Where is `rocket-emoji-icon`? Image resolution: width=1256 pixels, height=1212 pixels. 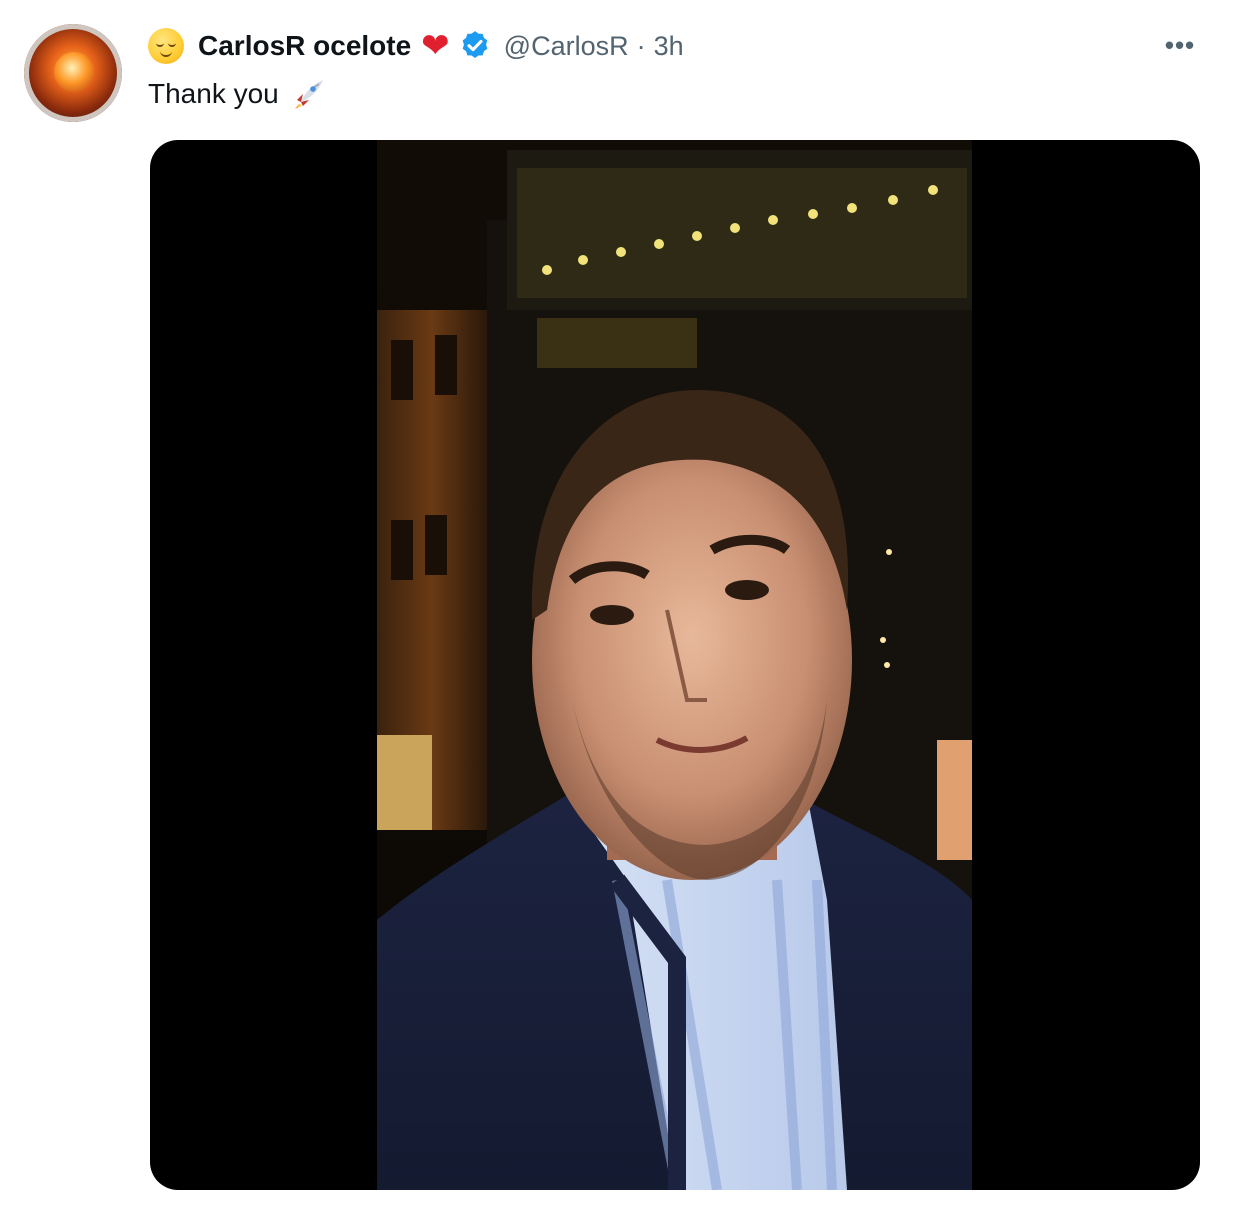
rocket-emoji-icon is located at coordinates (309, 94).